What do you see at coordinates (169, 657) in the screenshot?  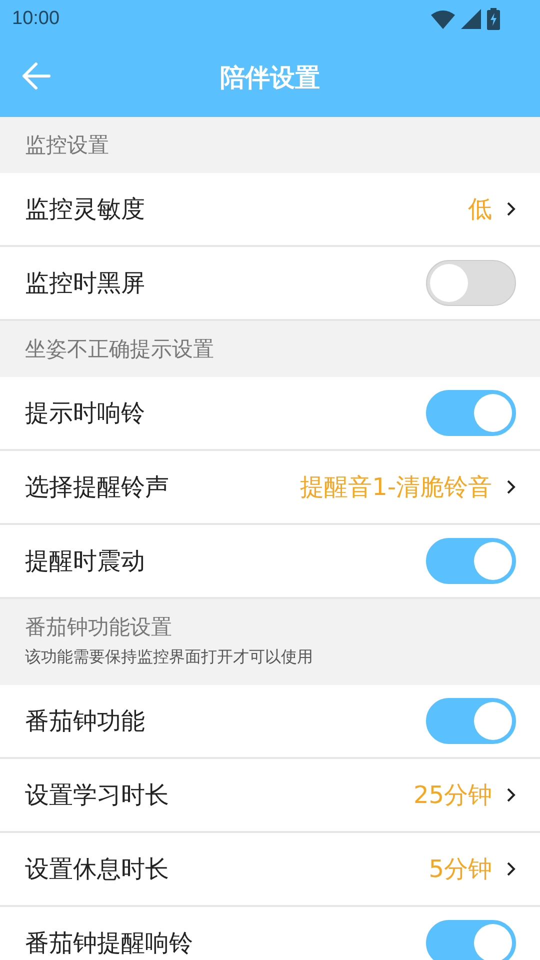 I see `section-note: 该功能需要保持监控界面打开才可以使用` at bounding box center [169, 657].